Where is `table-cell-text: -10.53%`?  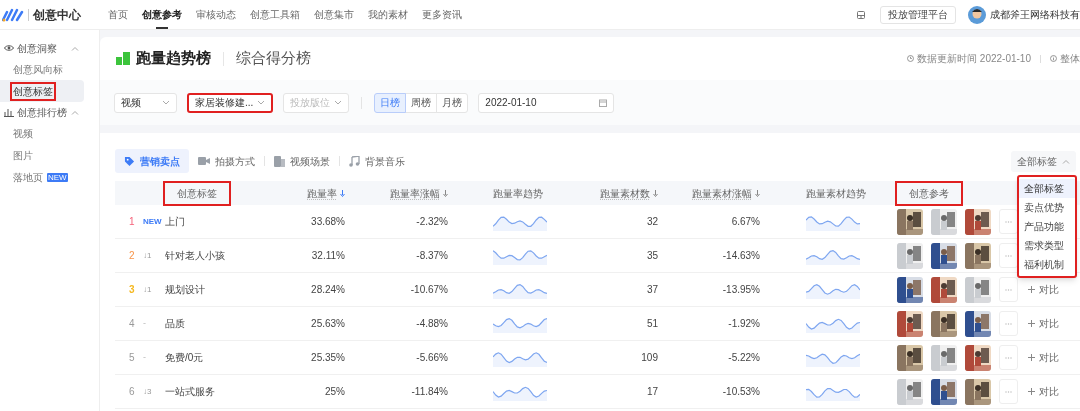 table-cell-text: -10.53% is located at coordinates (741, 392).